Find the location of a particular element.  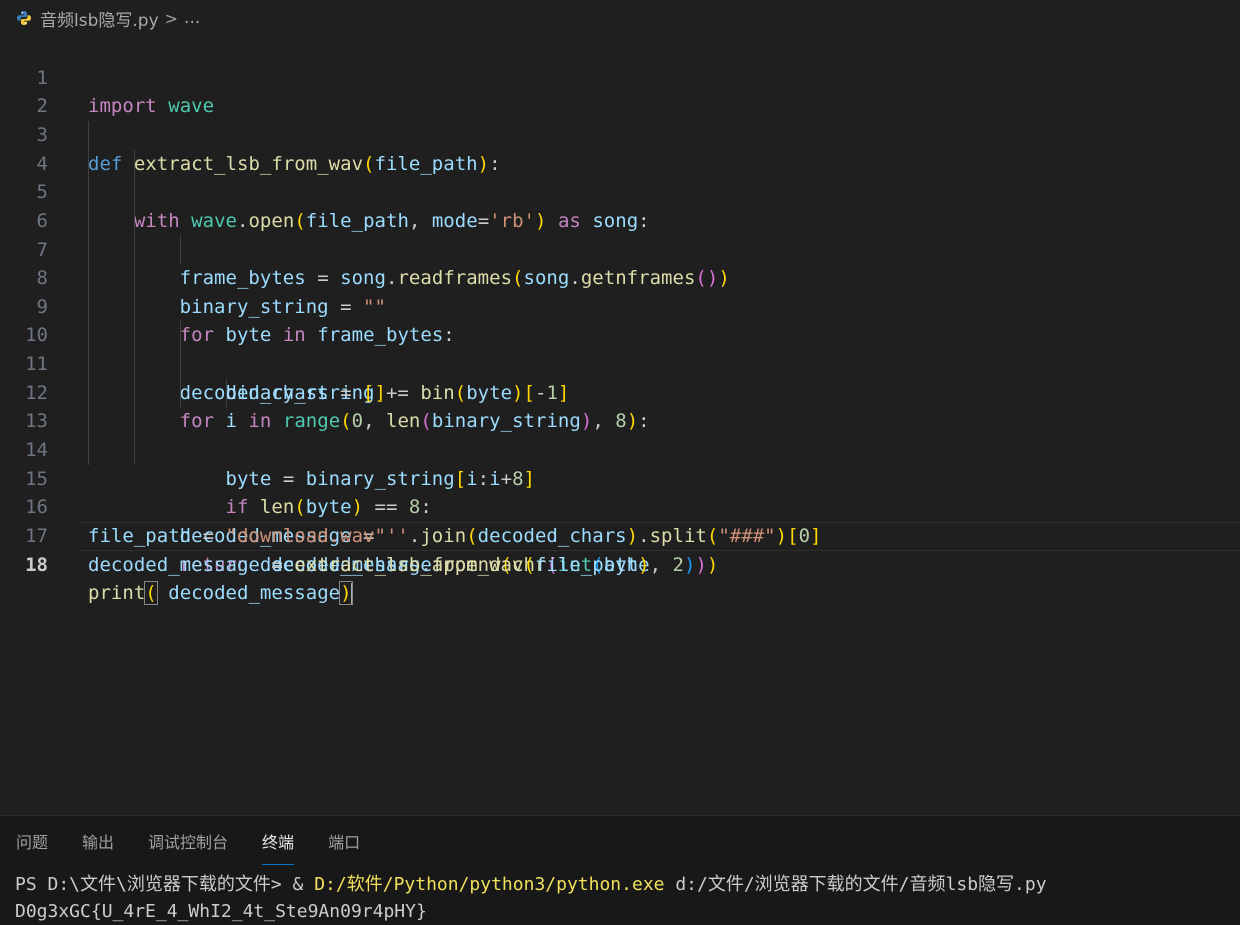

terminal-script-arg: d:/文件/浏览器下载的文件/音频lsb隐写.py is located at coordinates (855, 884).